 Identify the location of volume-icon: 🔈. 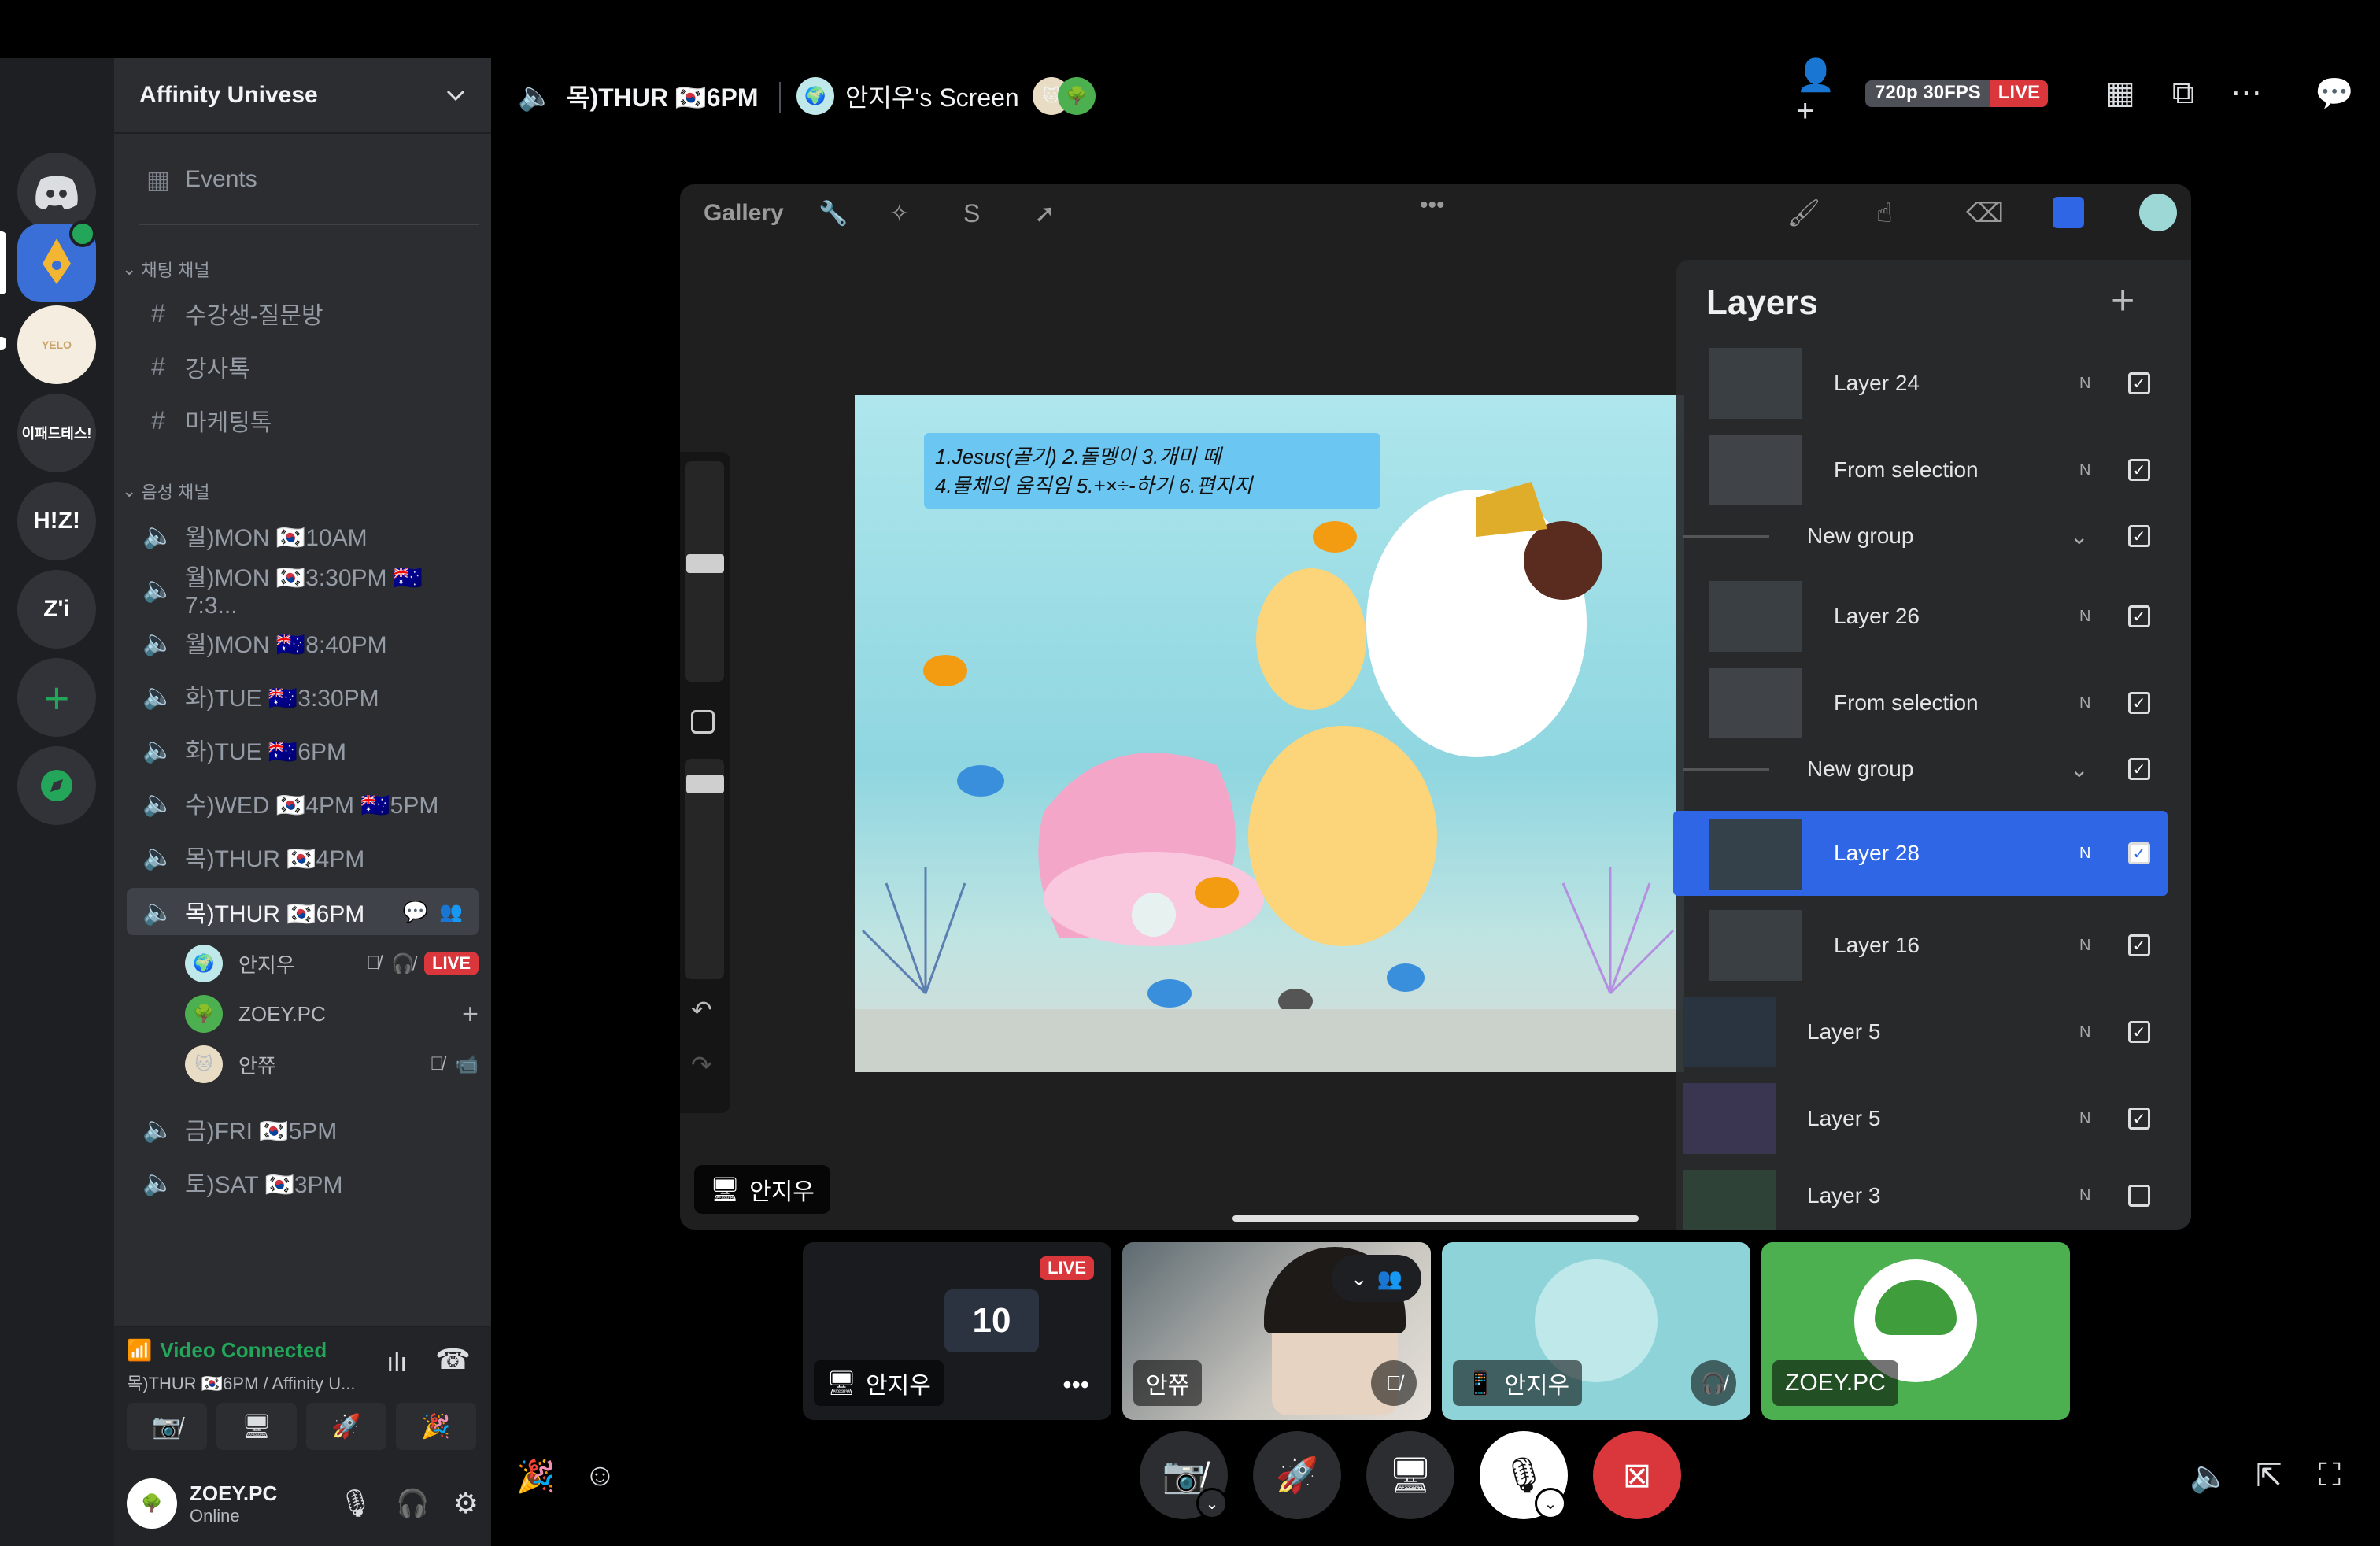
(2209, 1477).